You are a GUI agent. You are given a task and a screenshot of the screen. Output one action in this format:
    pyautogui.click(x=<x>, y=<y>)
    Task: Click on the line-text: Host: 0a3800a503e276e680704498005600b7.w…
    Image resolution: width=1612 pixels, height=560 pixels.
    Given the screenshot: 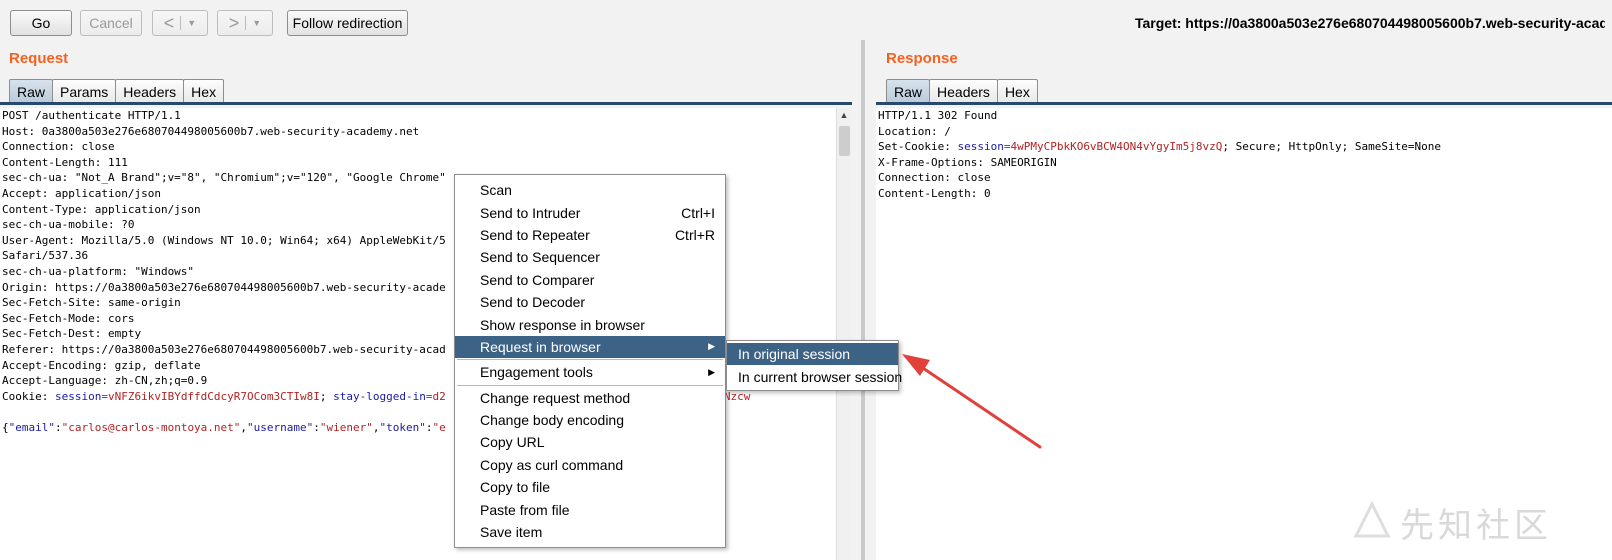 What is the action you would take?
    pyautogui.click(x=211, y=131)
    